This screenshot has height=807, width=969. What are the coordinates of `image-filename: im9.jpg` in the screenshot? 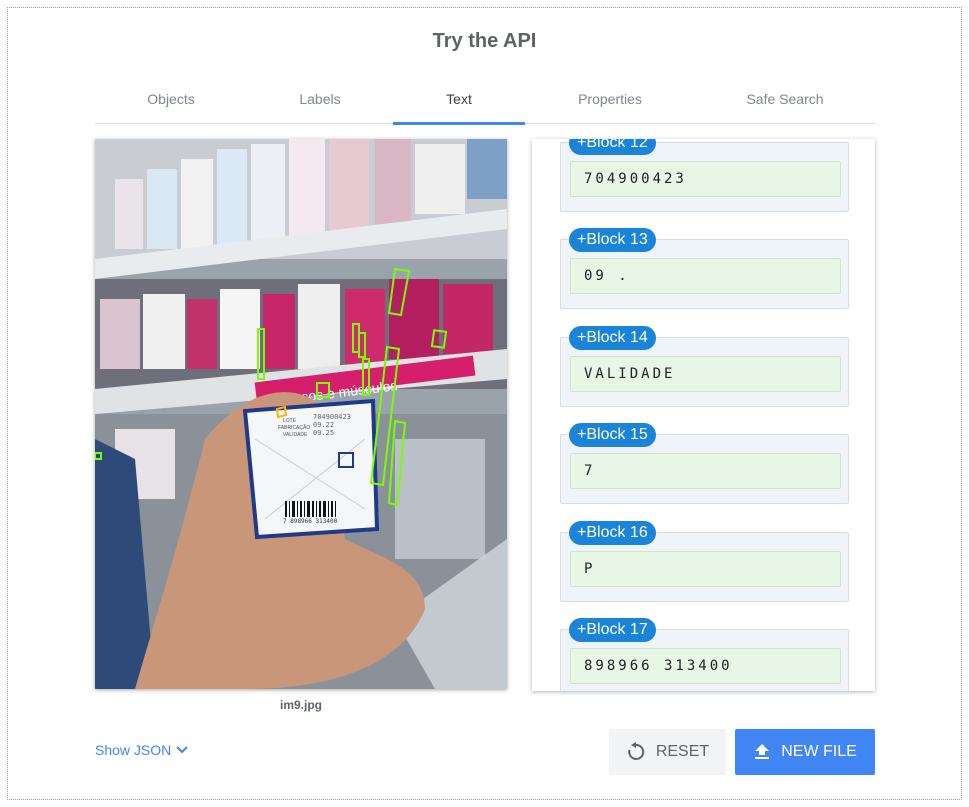 It's located at (300, 705).